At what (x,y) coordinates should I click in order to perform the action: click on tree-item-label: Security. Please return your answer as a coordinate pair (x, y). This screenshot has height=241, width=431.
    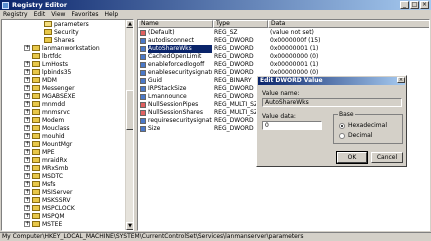
    Looking at the image, I should click on (66, 32).